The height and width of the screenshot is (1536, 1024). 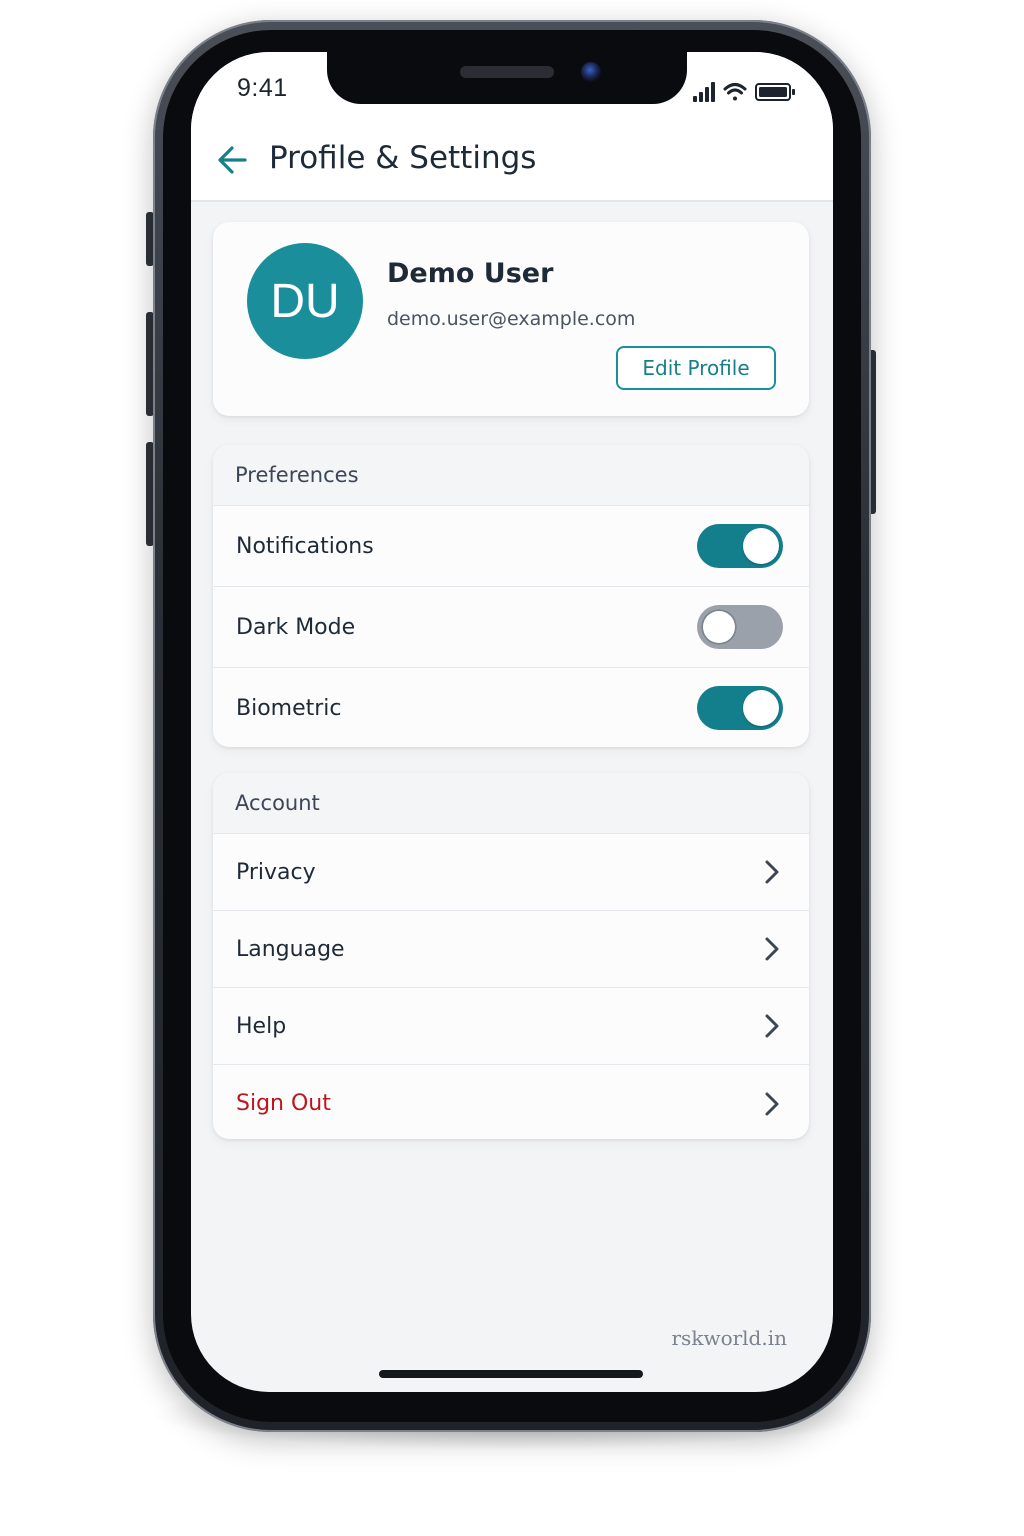 What do you see at coordinates (511, 803) in the screenshot?
I see `account-heading: Account` at bounding box center [511, 803].